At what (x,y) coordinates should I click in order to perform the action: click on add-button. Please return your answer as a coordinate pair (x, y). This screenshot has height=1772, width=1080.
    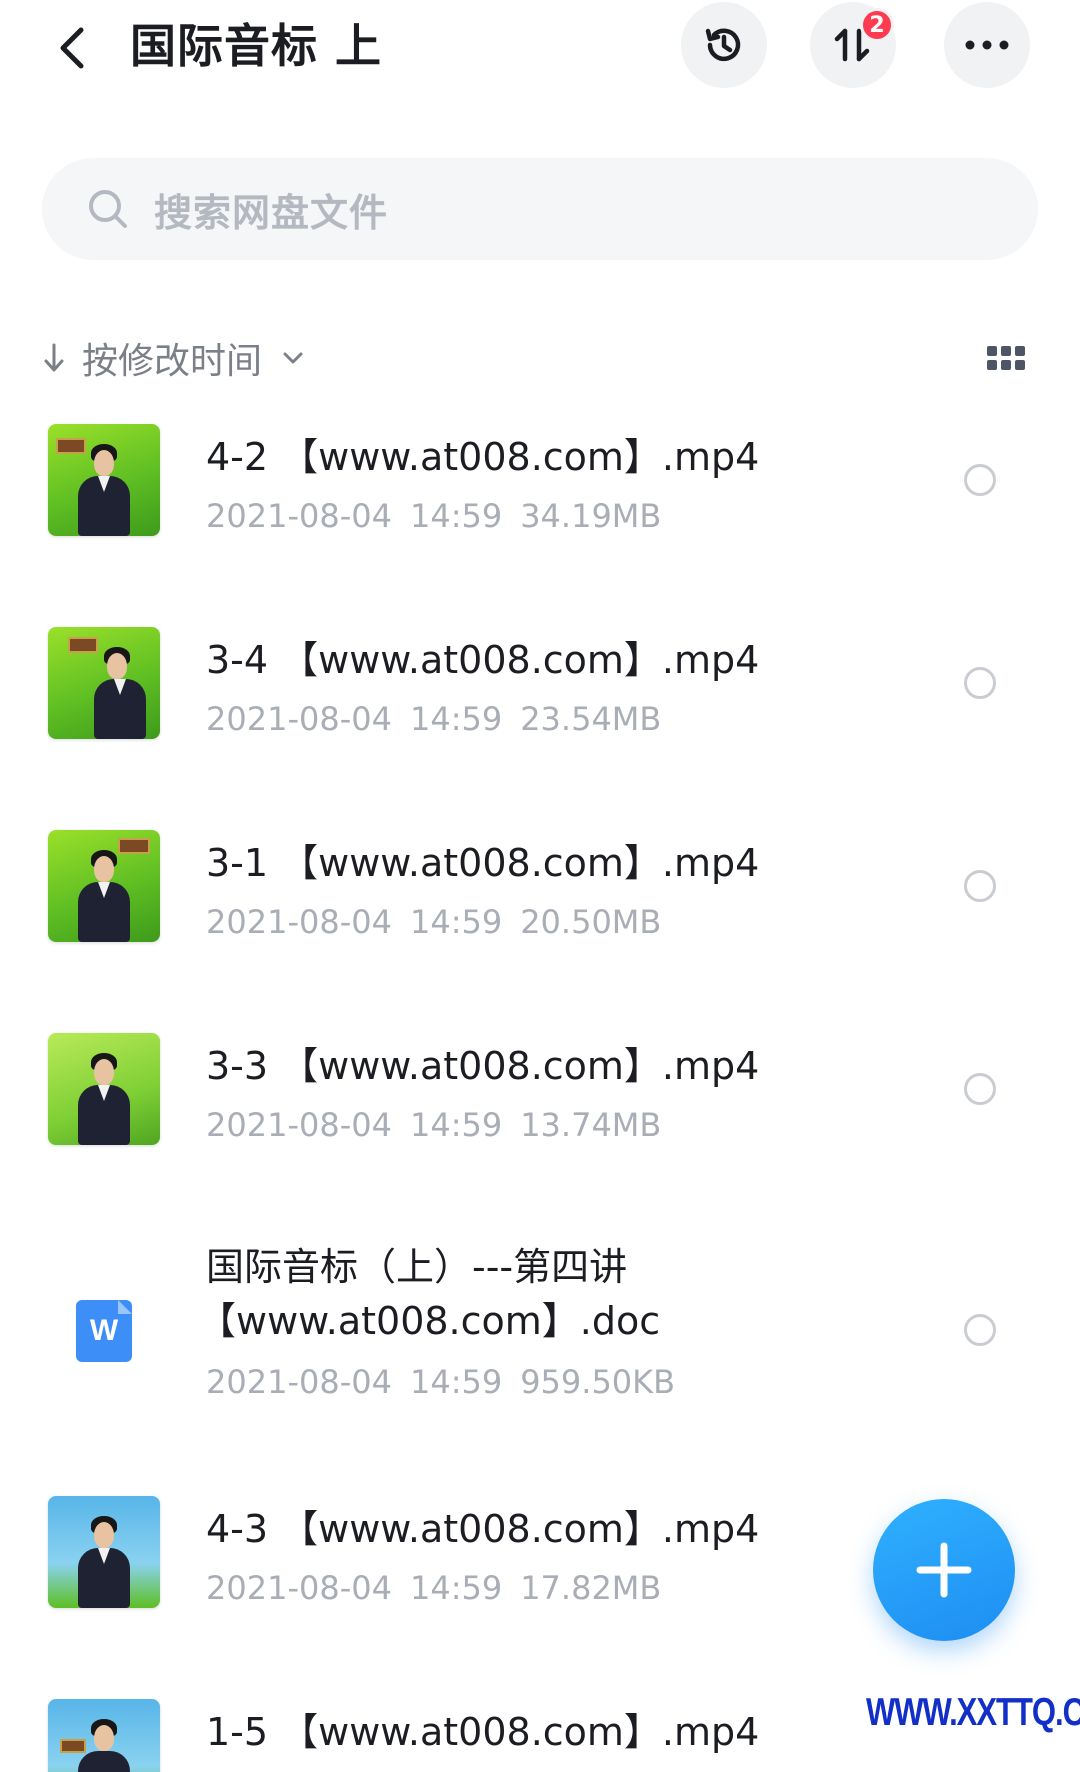
    Looking at the image, I should click on (944, 1570).